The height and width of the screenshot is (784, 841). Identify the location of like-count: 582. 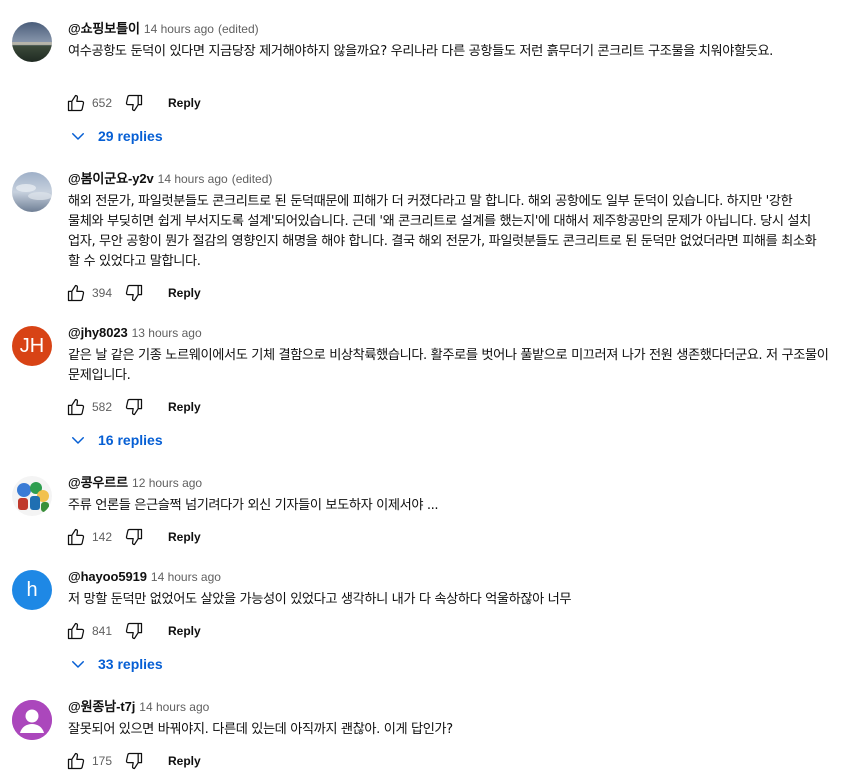
(102, 407).